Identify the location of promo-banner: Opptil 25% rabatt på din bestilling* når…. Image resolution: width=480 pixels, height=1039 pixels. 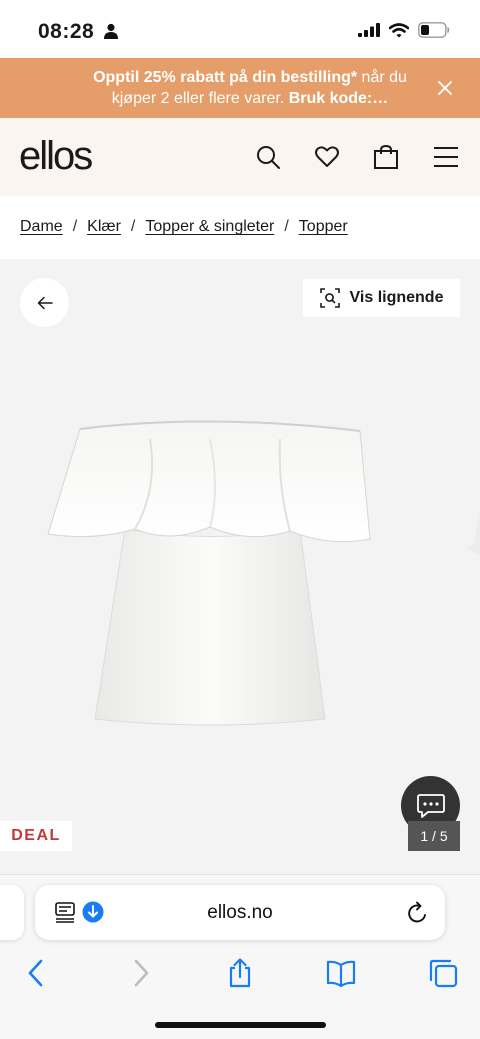
(240, 88).